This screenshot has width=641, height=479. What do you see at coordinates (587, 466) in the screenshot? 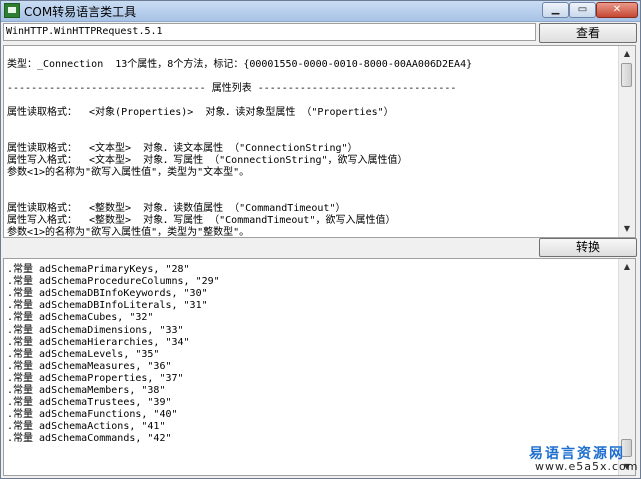
I see `watermark-url: www.e5a5x.com` at bounding box center [587, 466].